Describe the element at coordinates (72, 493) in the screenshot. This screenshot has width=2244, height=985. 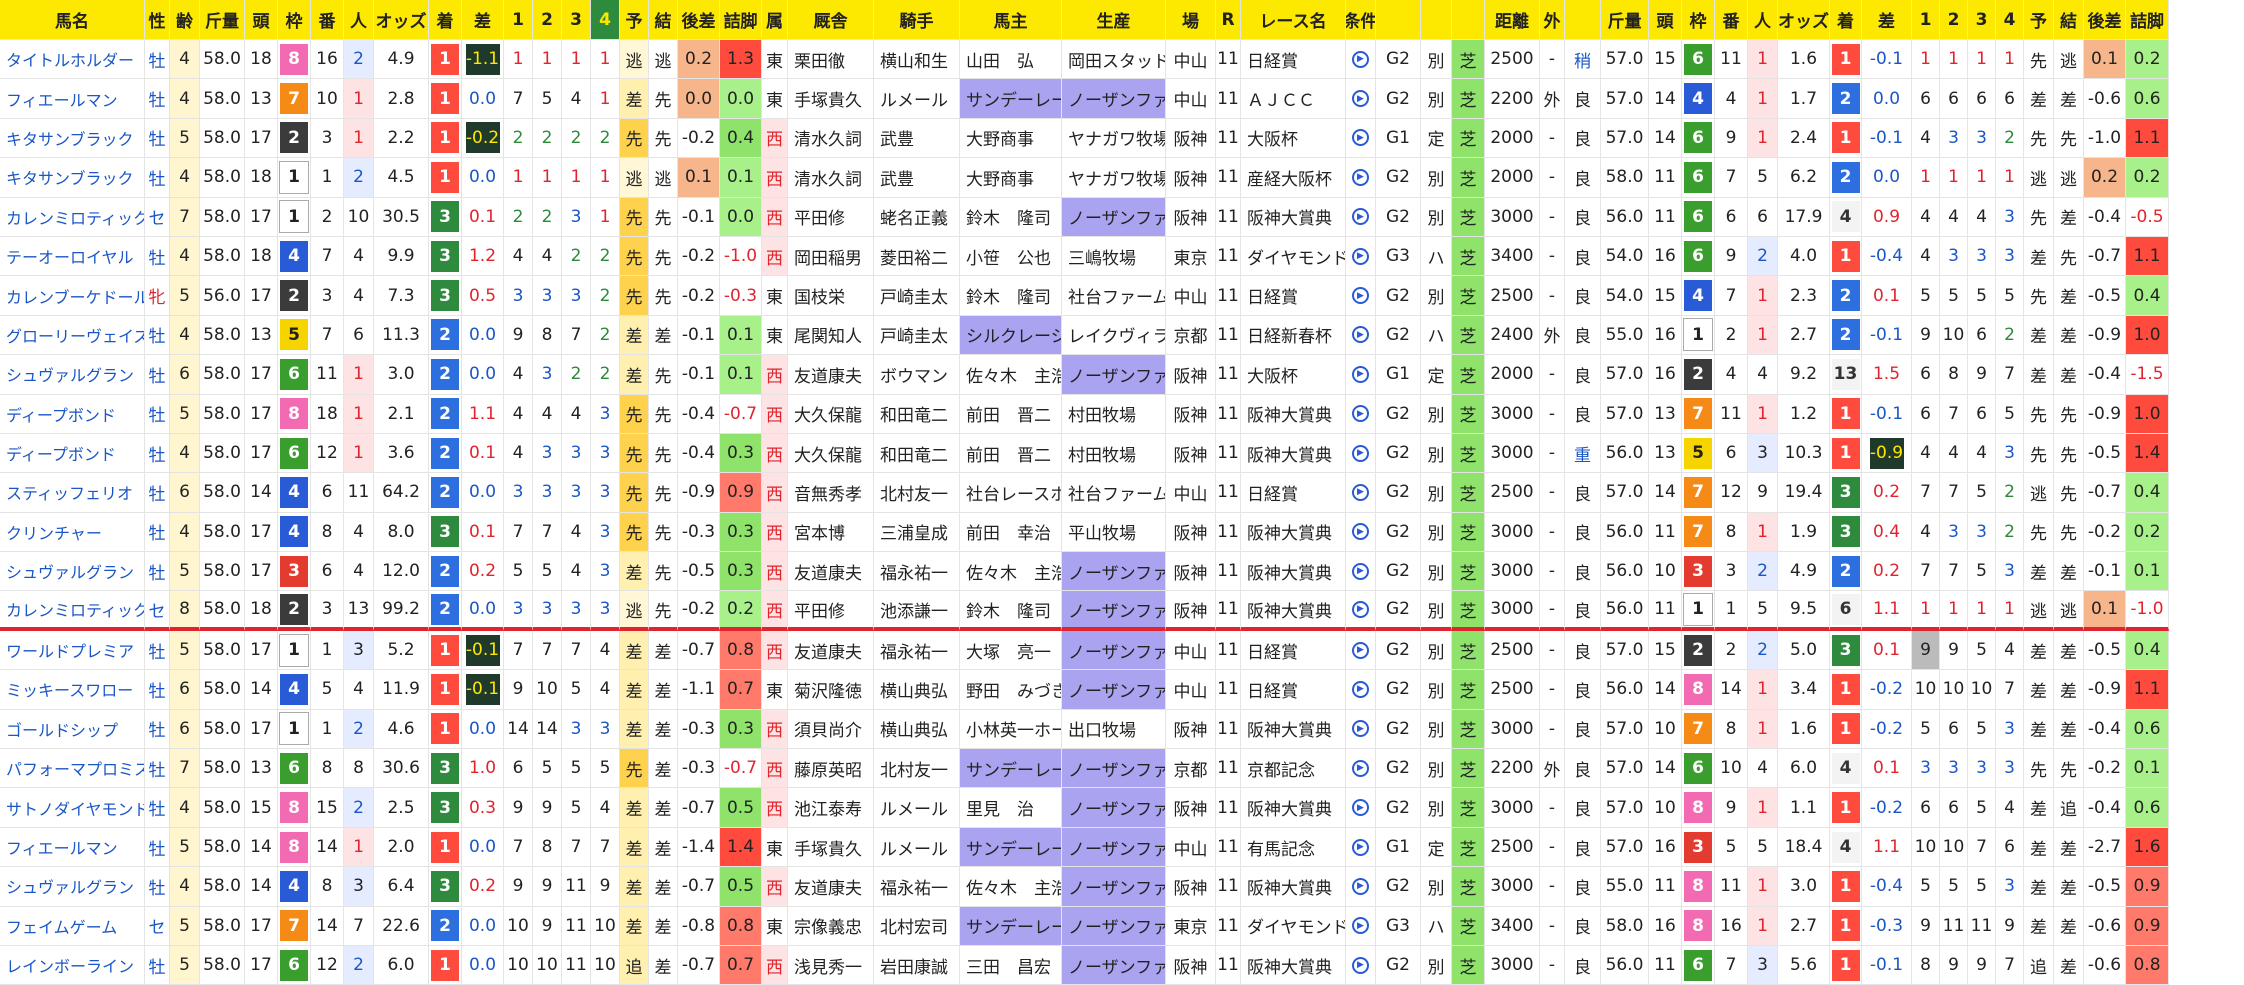
I see `horse-name-link: スティッフェリオ` at that location.